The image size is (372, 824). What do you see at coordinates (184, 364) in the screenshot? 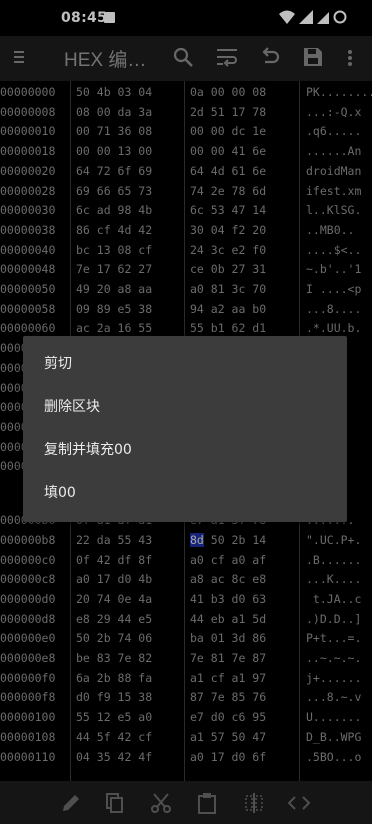
I see `menu-item-cut: 剪切` at bounding box center [184, 364].